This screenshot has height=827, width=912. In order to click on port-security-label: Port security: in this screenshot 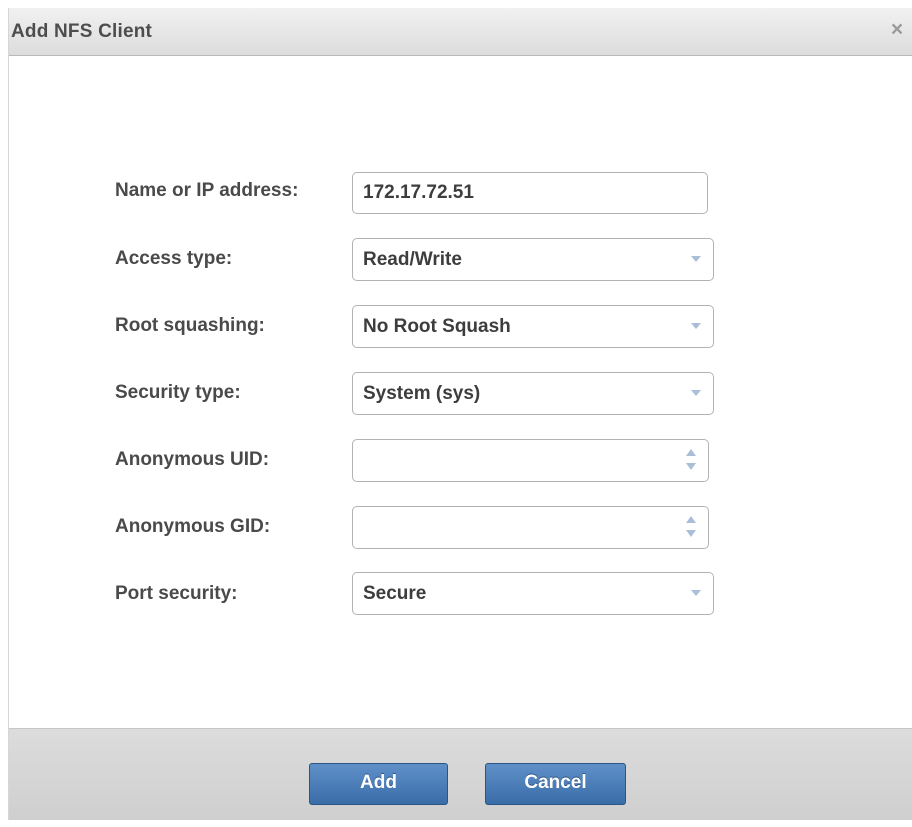, I will do `click(176, 593)`.